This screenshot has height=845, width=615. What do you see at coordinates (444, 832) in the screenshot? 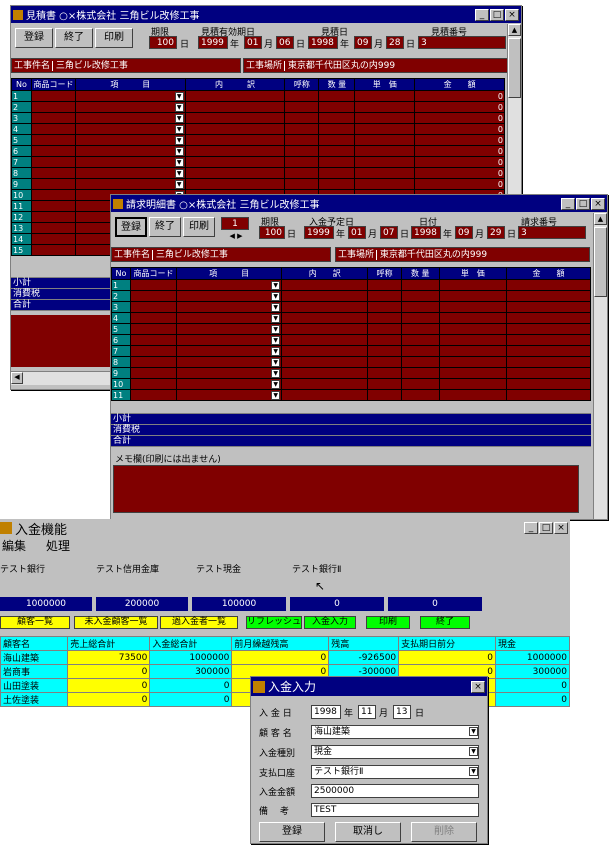
I see `delete-button: 削除` at bounding box center [444, 832].